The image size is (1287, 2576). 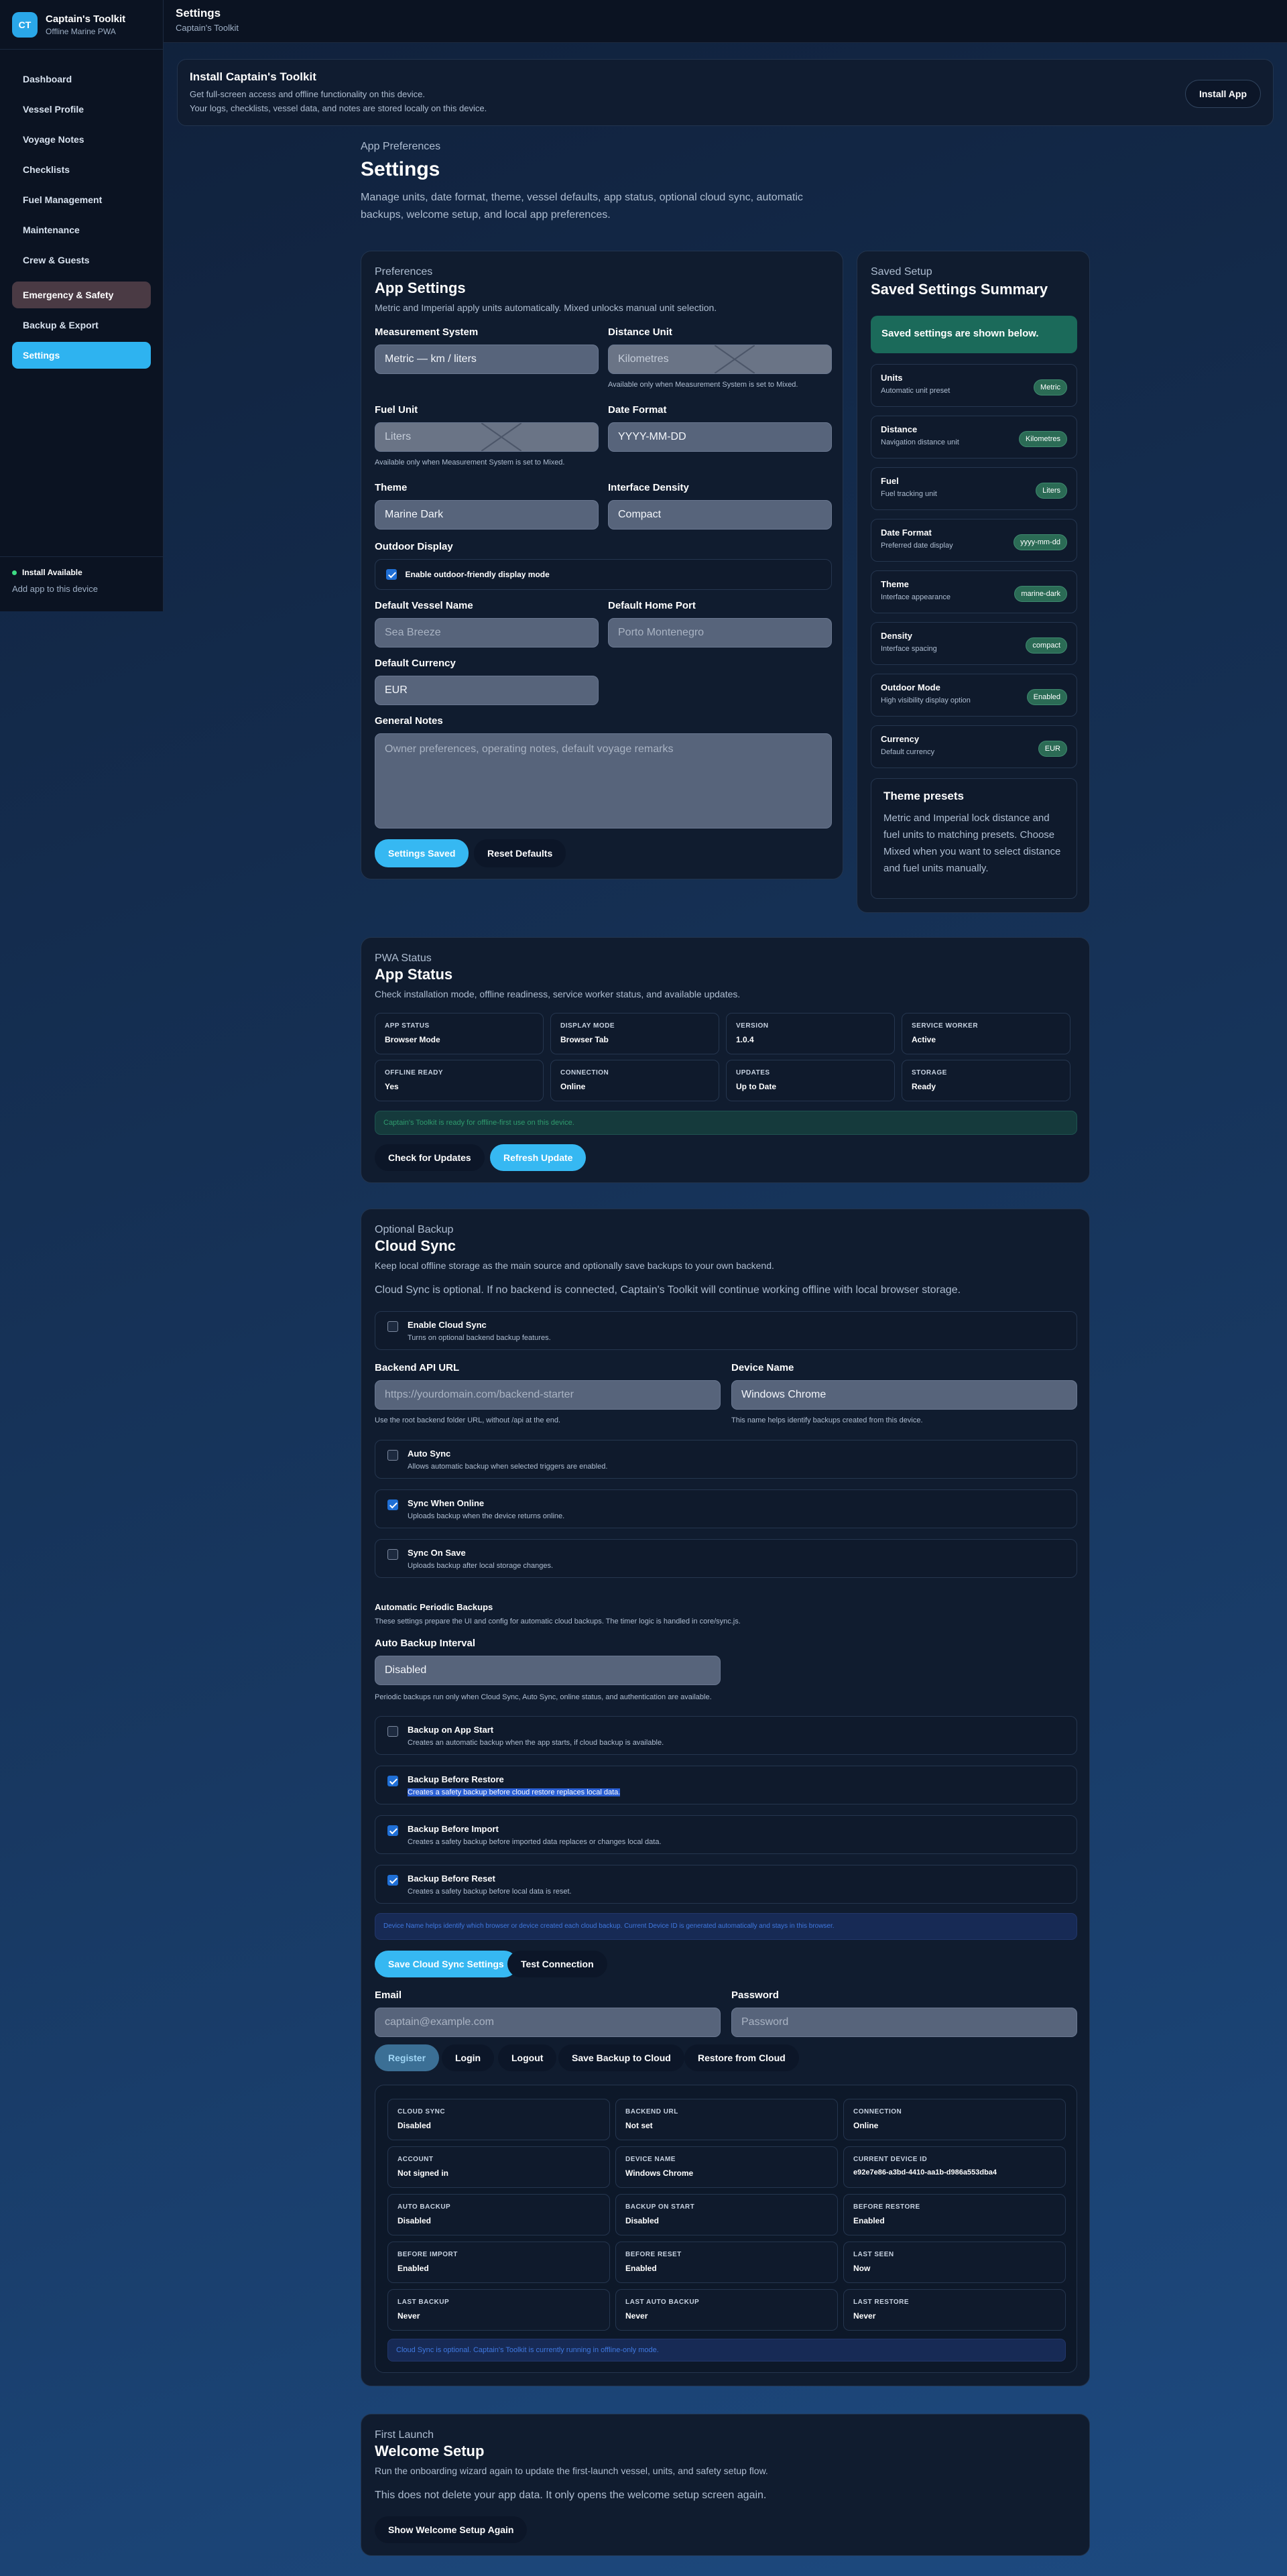 I want to click on stat-key: DISPLAY MODE, so click(x=587, y=1026).